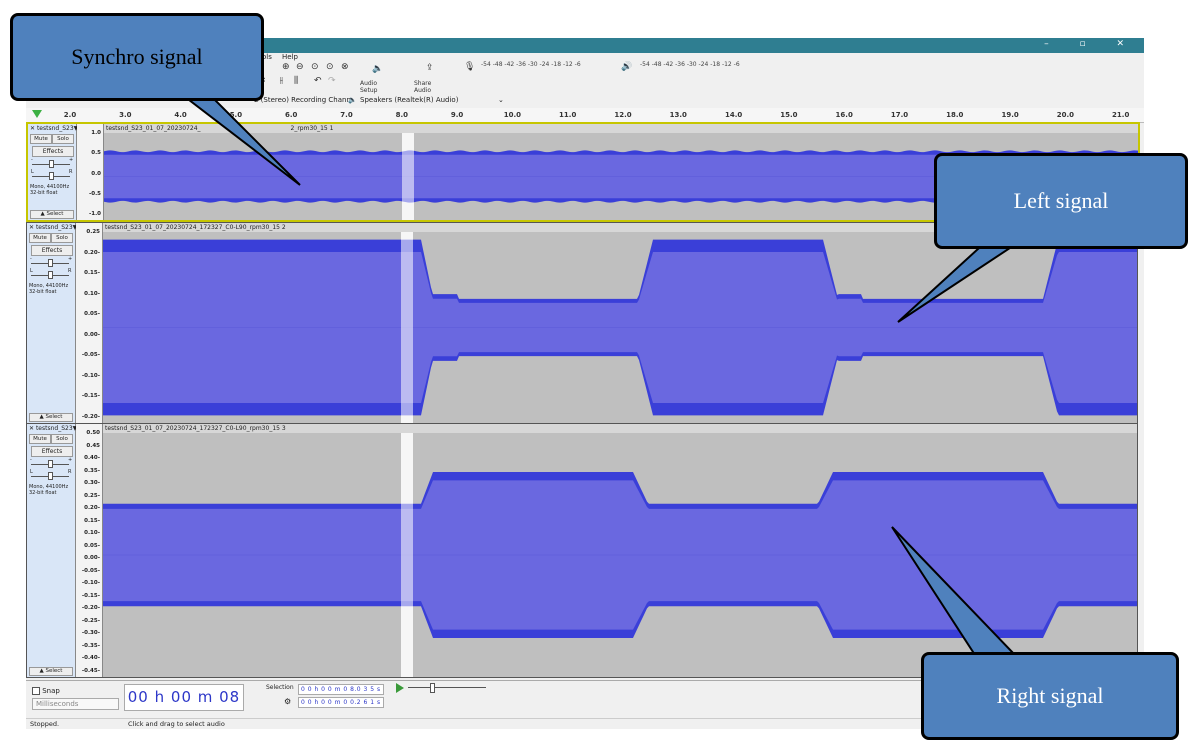 The width and height of the screenshot is (1192, 740). What do you see at coordinates (1050, 696) in the screenshot?
I see `callout-right: Right signal` at bounding box center [1050, 696].